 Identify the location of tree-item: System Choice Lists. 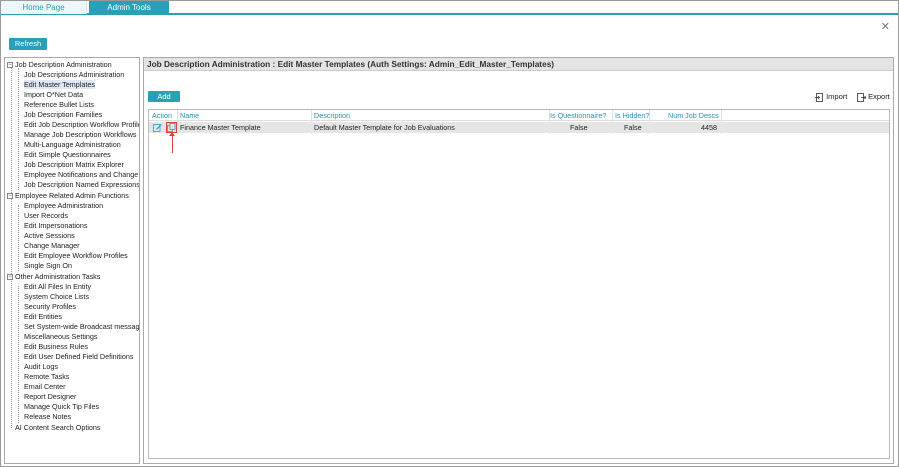
(47, 297).